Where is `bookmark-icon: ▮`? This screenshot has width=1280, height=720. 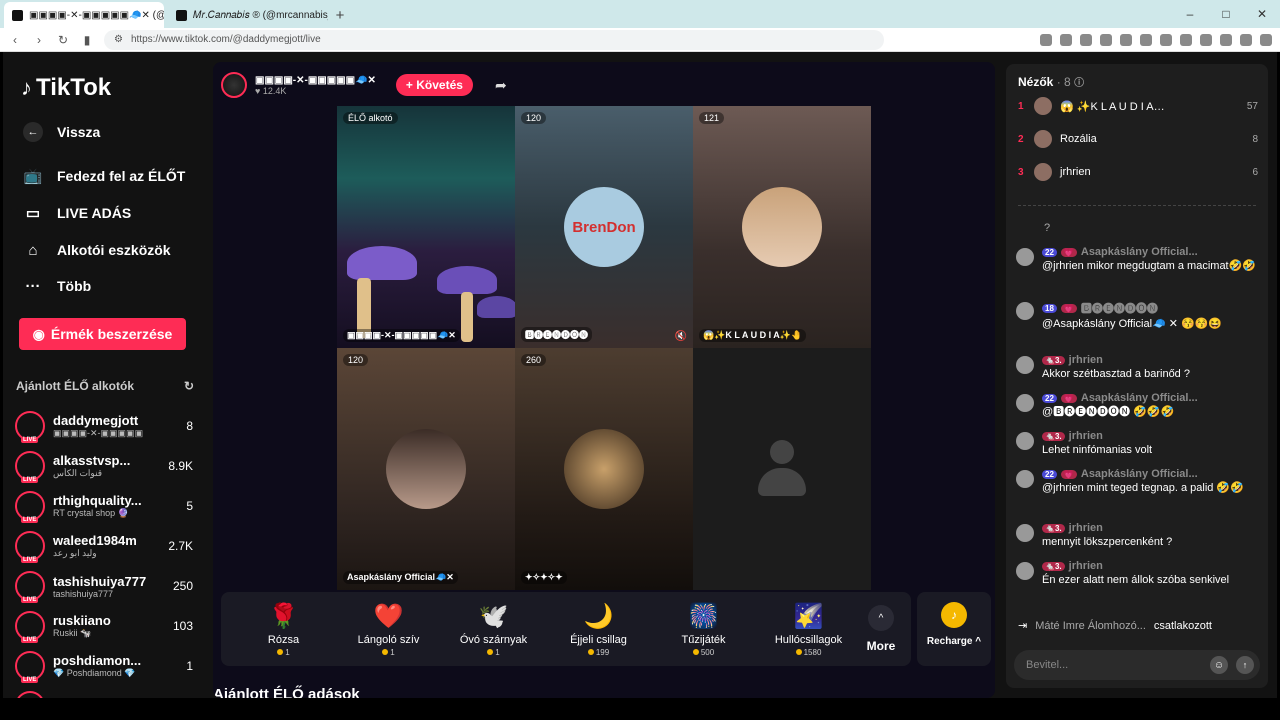 bookmark-icon: ▮ is located at coordinates (87, 40).